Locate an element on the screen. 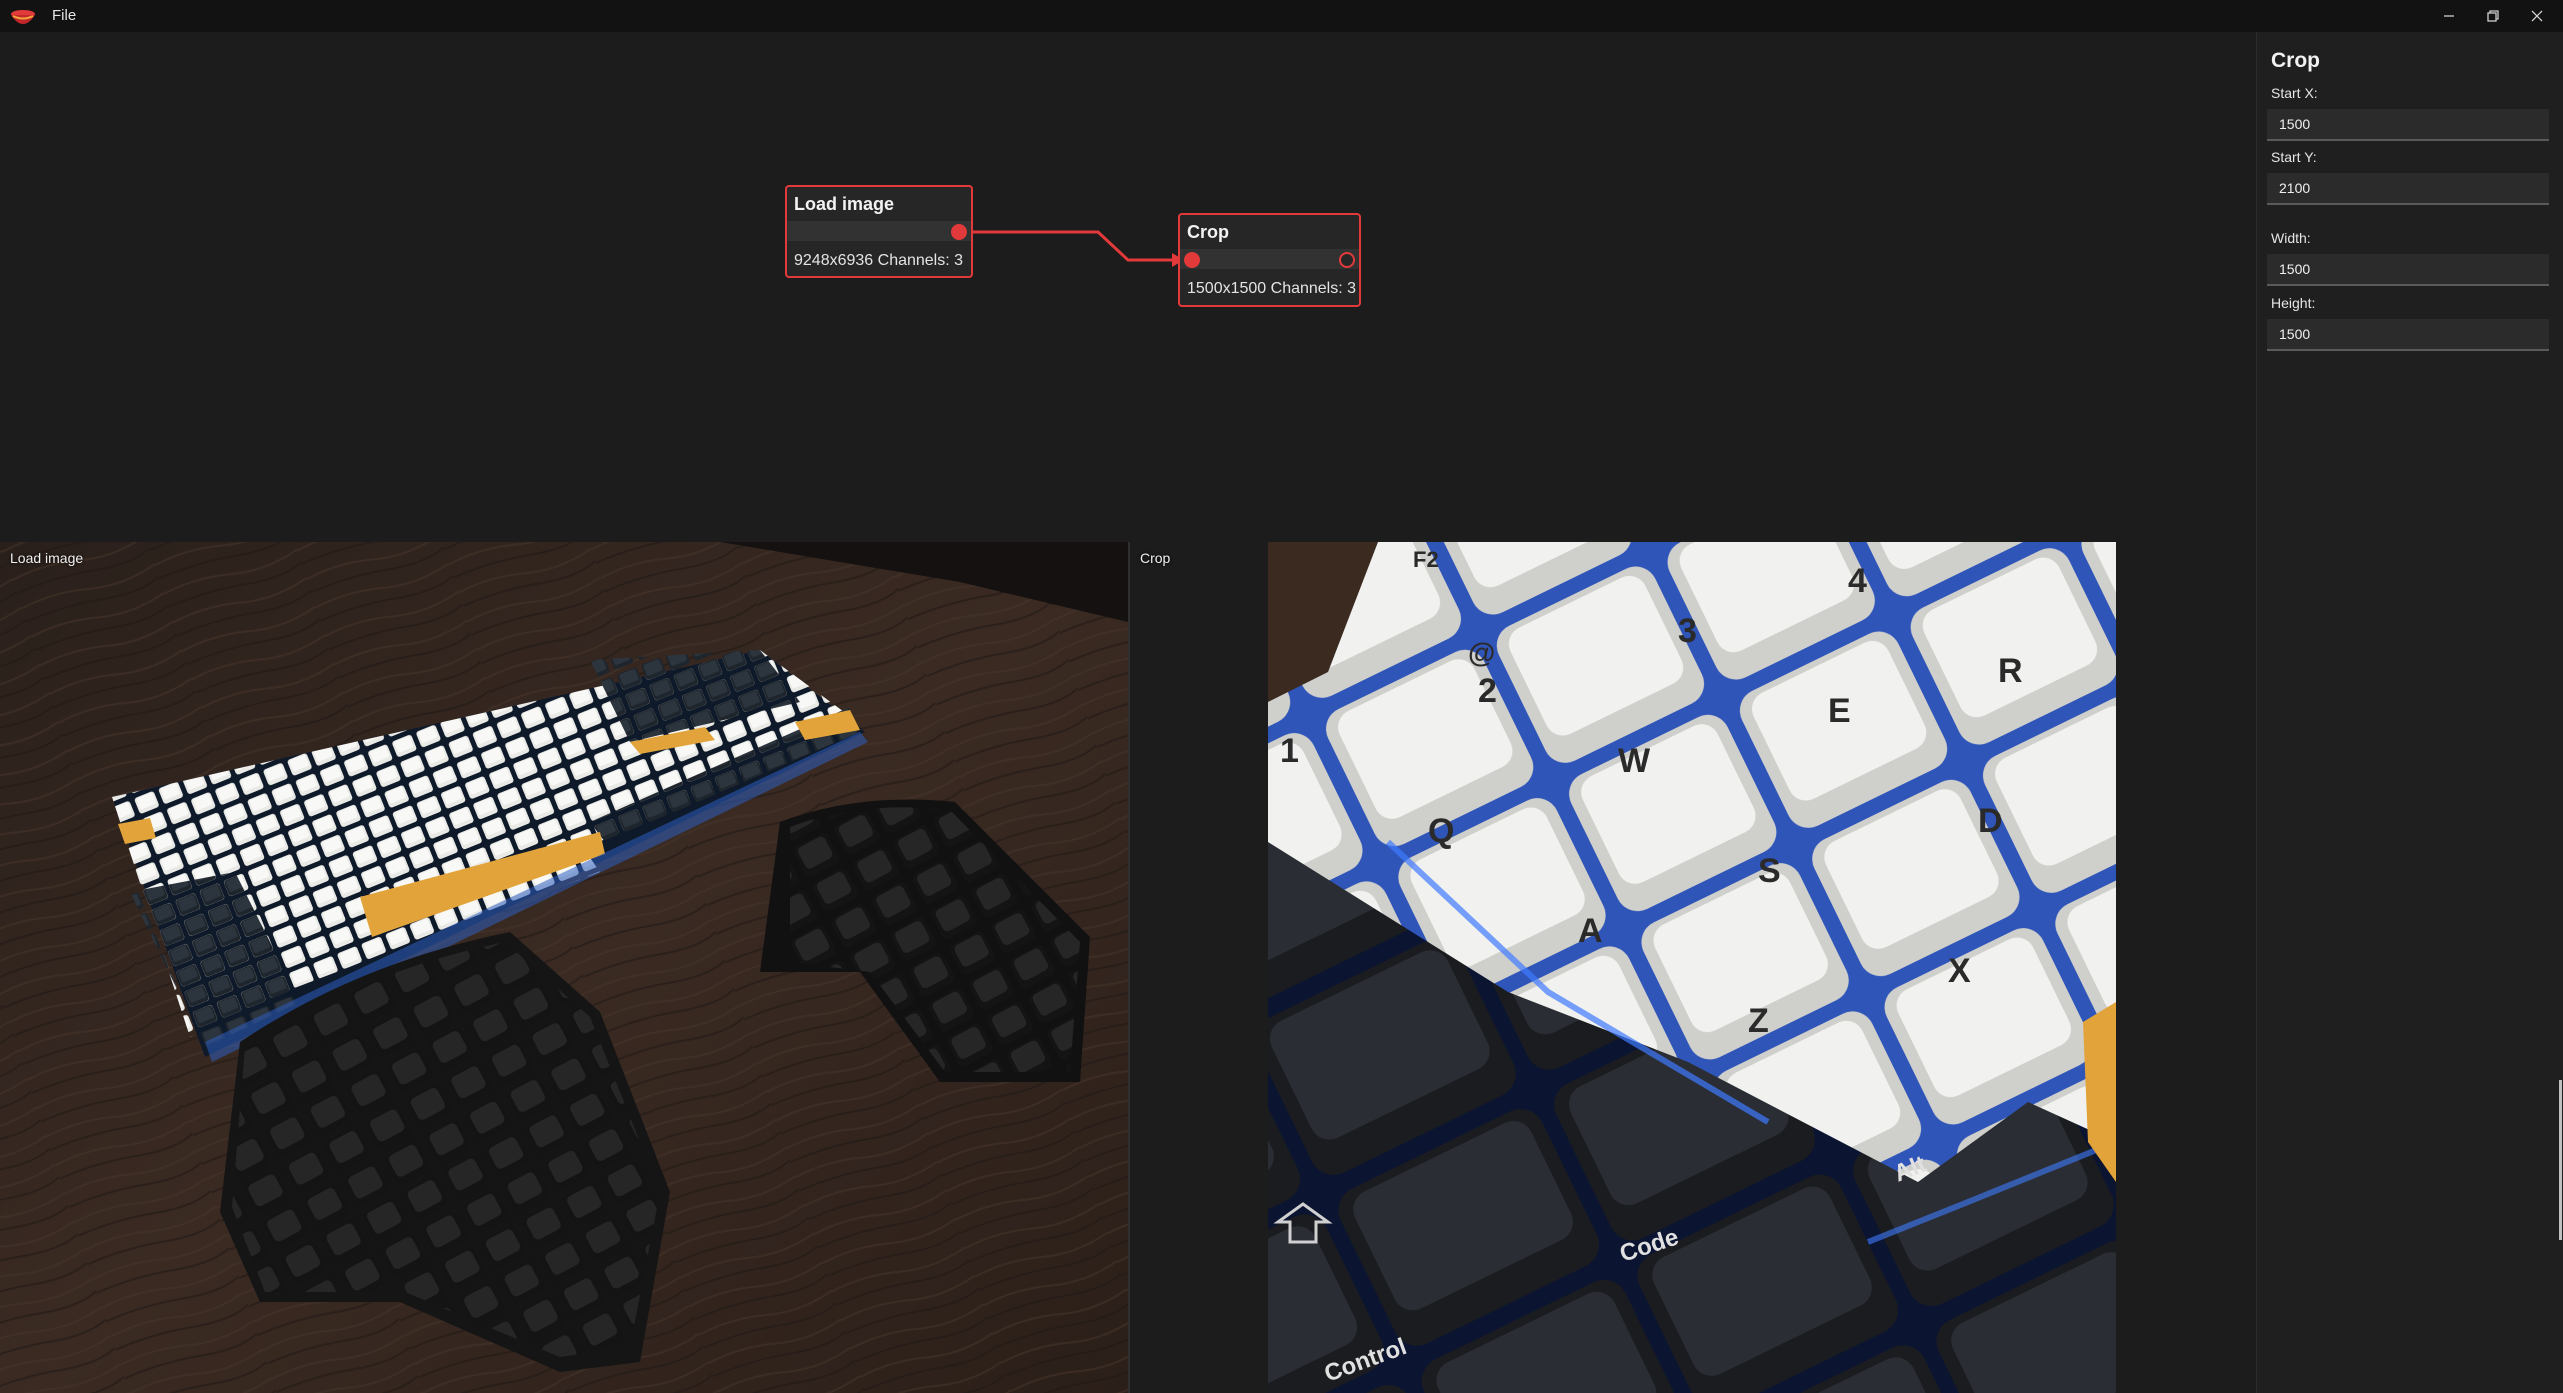 The image size is (2563, 1393). properties-panel: Crop Start X: Start Y: Width: Height: is located at coordinates (2409, 712).